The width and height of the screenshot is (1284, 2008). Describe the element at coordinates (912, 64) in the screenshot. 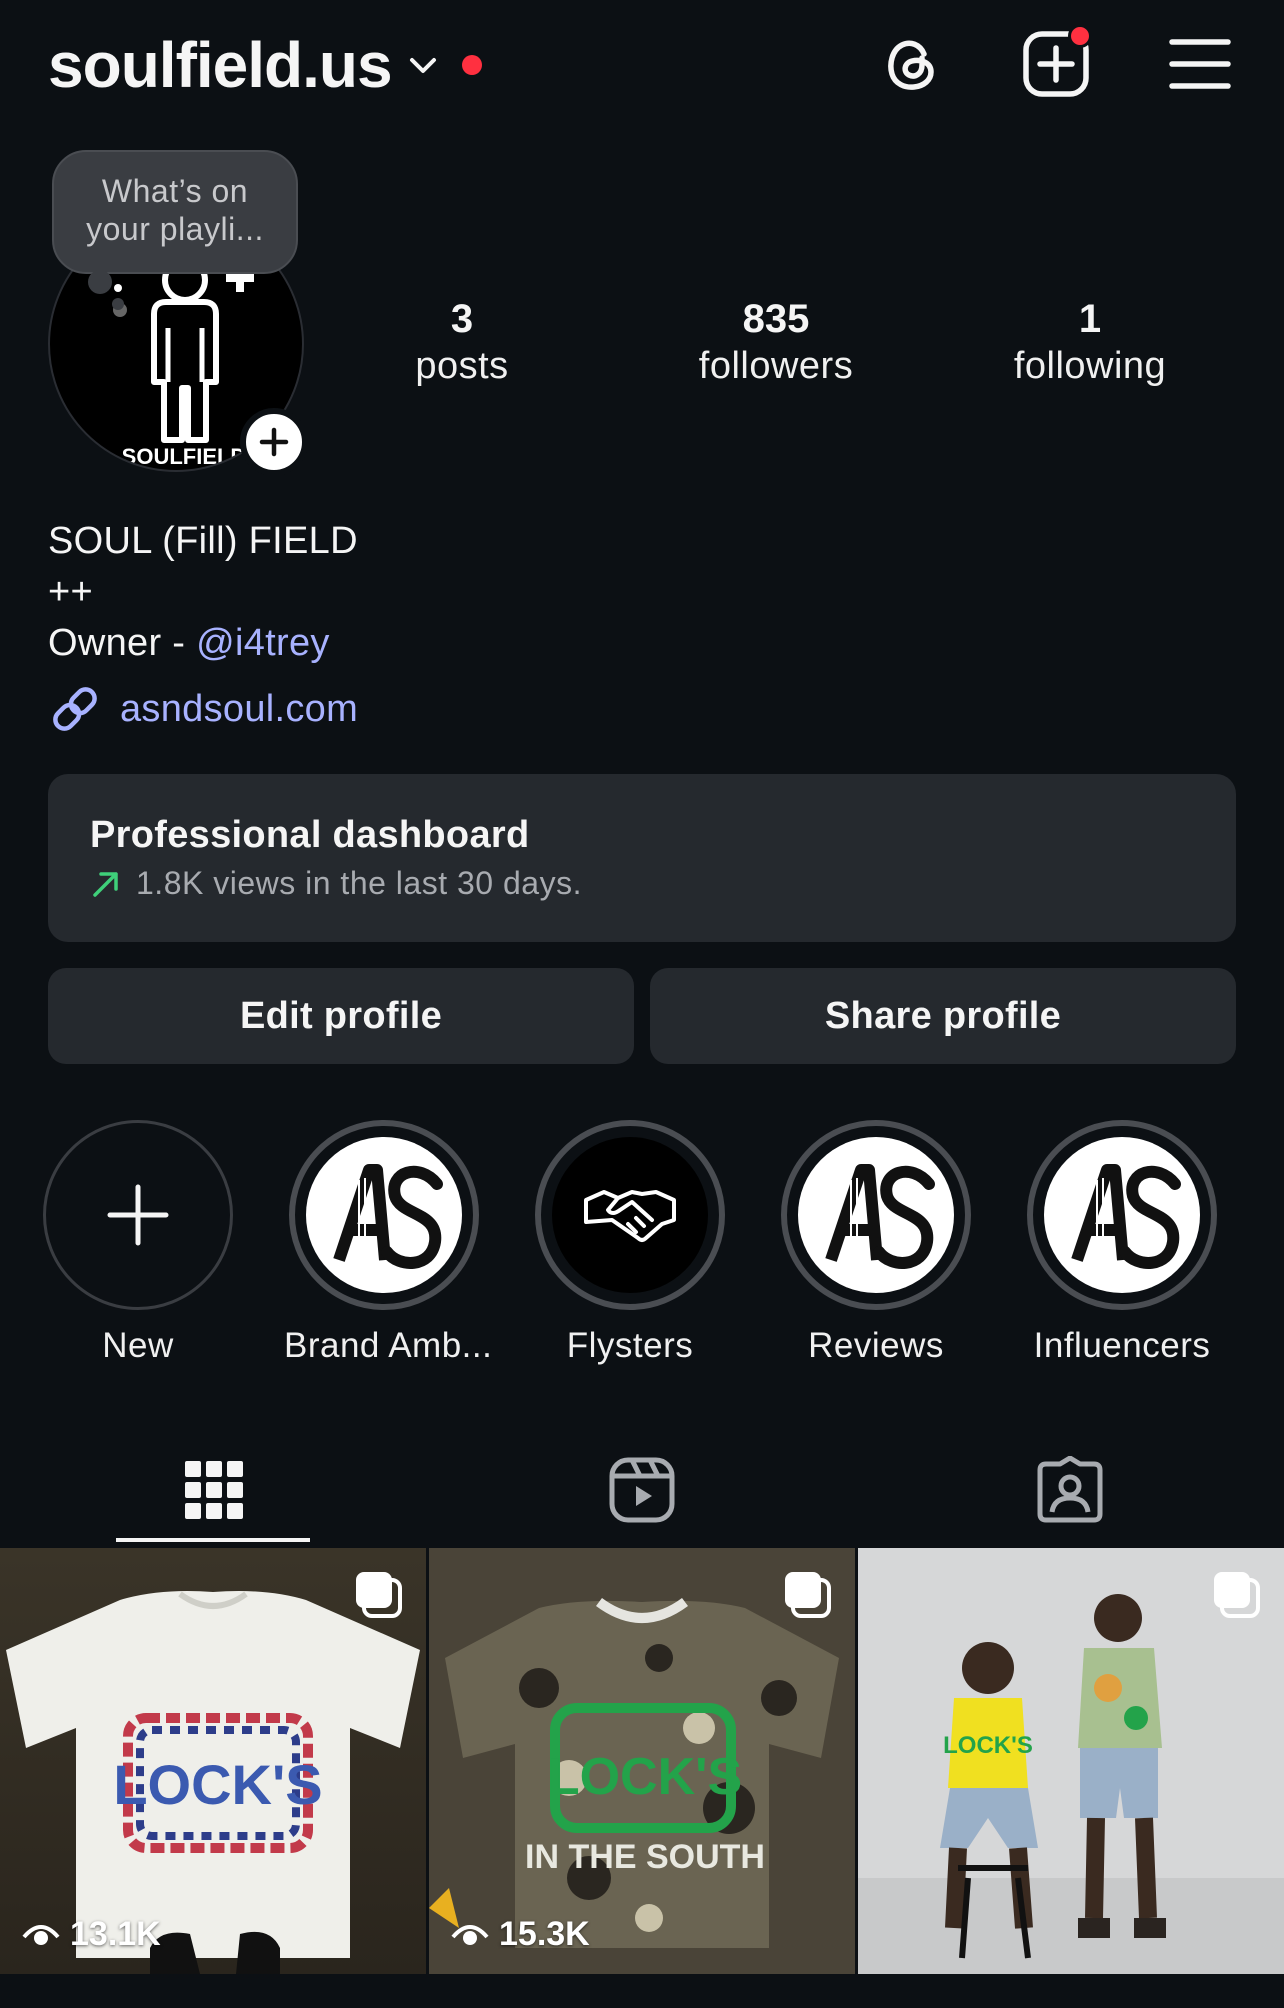

I see `threads-icon` at that location.